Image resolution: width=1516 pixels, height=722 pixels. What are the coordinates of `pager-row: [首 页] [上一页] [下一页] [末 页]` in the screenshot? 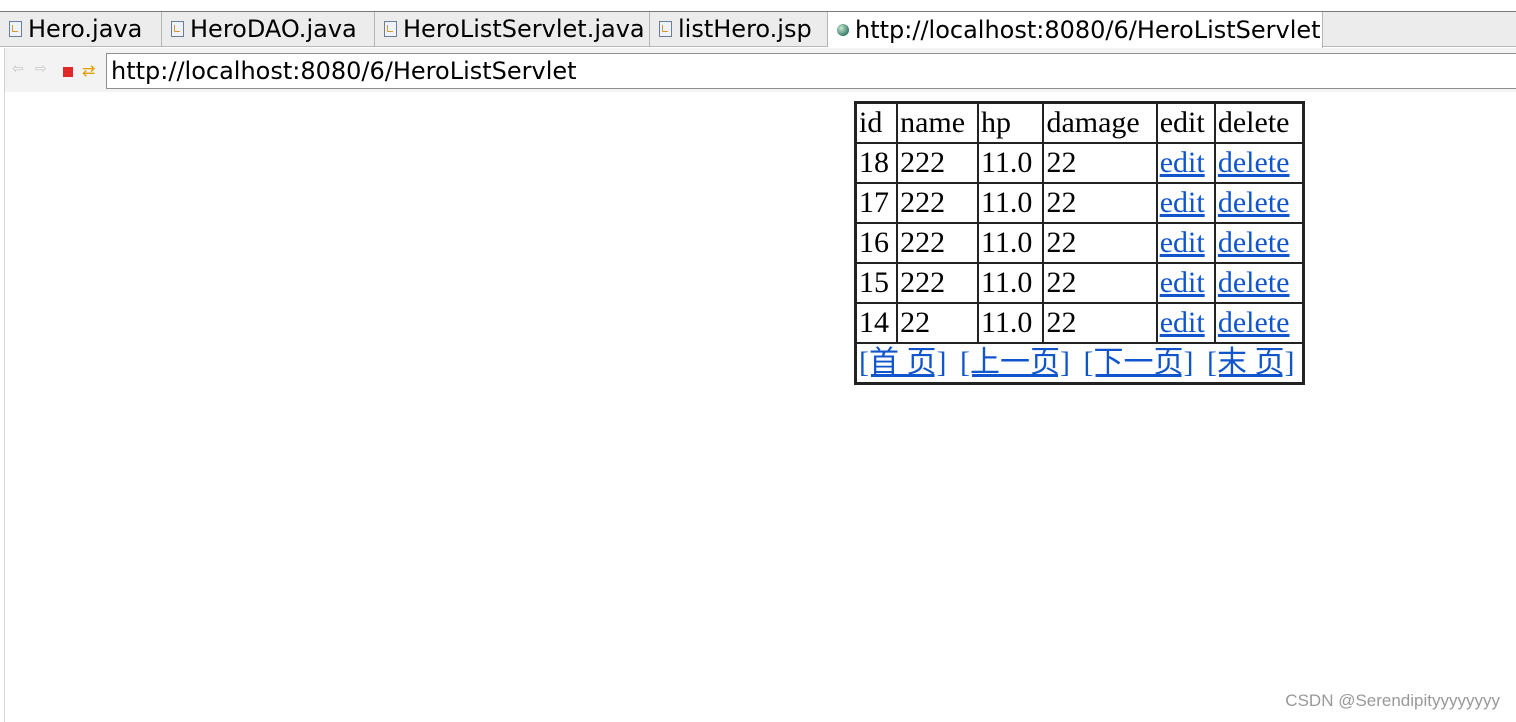 It's located at (1080, 363).